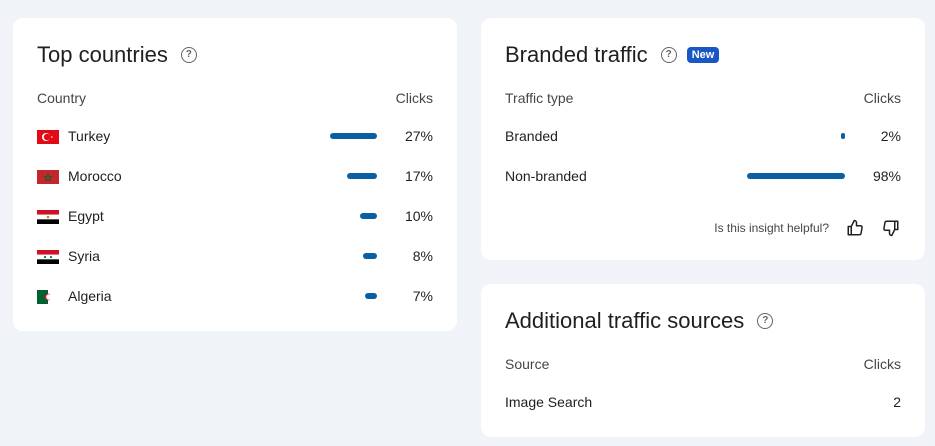  What do you see at coordinates (891, 228) in the screenshot?
I see `thumbs-down-icon` at bounding box center [891, 228].